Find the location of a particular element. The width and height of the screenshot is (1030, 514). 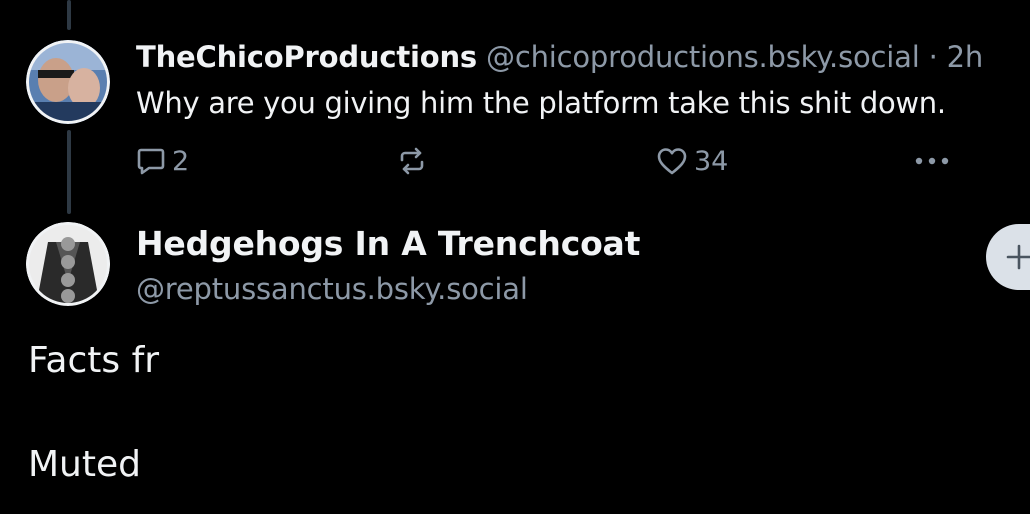

thread-line-top is located at coordinates (69, 15).